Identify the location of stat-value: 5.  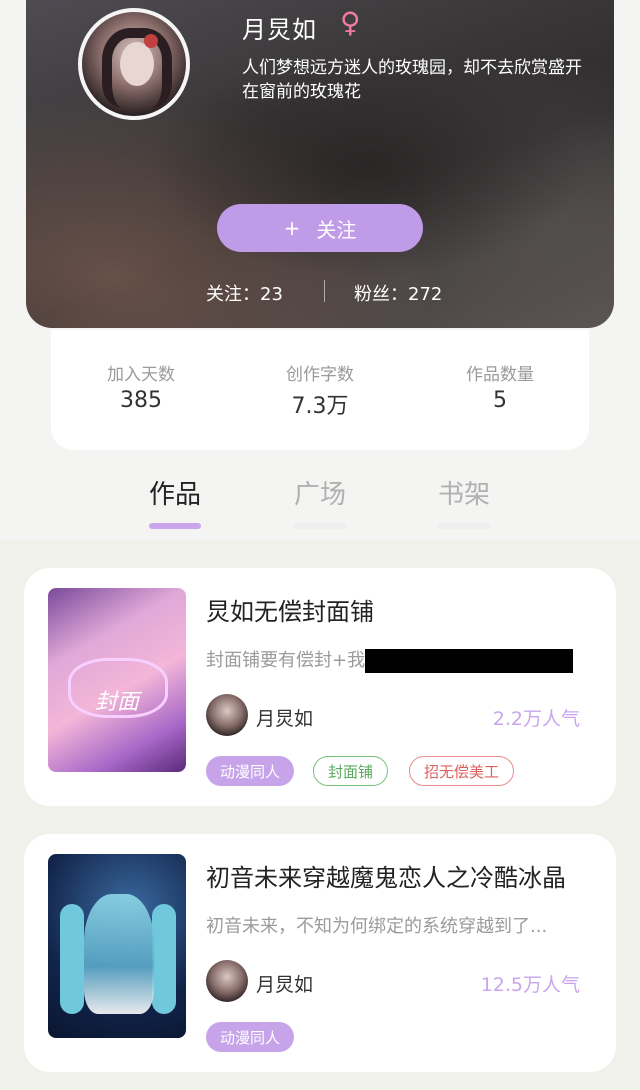
(500, 400).